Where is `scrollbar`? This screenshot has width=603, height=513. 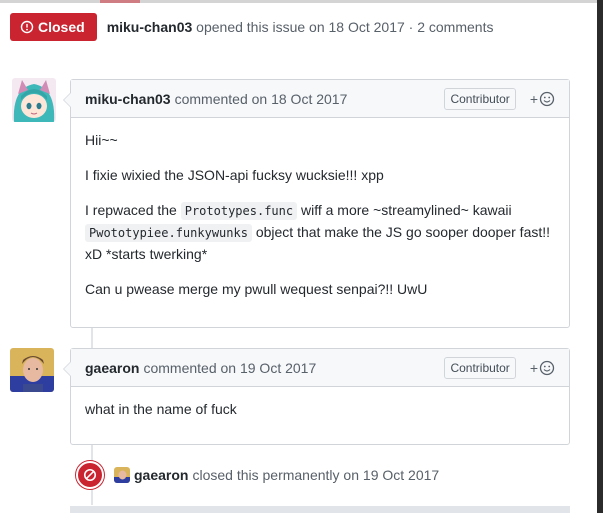
scrollbar is located at coordinates (600, 256).